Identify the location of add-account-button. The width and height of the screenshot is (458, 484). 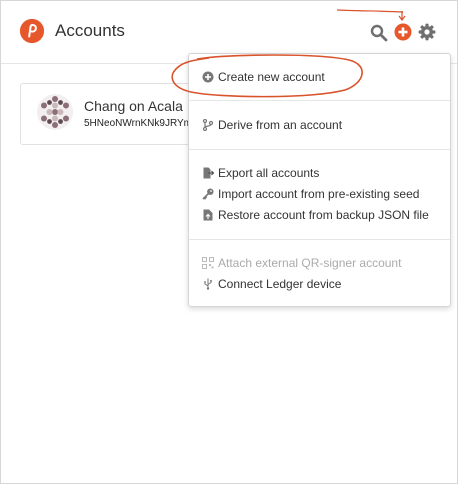
(403, 32).